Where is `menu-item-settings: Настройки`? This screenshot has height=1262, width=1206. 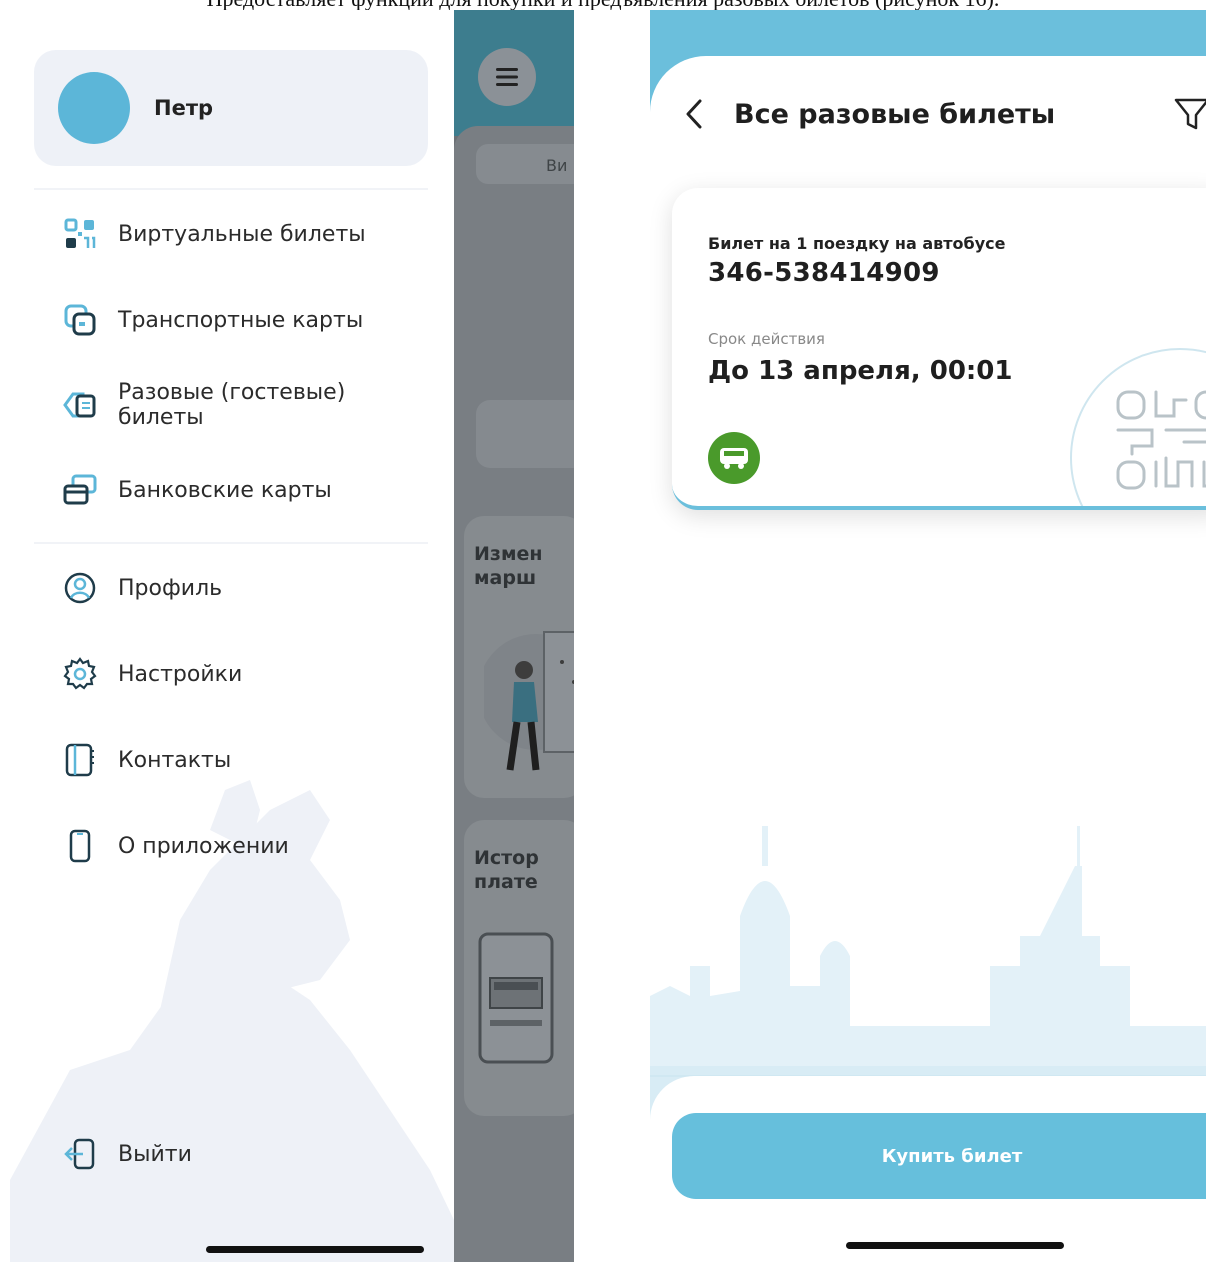
menu-item-settings: Настройки is located at coordinates (242, 674).